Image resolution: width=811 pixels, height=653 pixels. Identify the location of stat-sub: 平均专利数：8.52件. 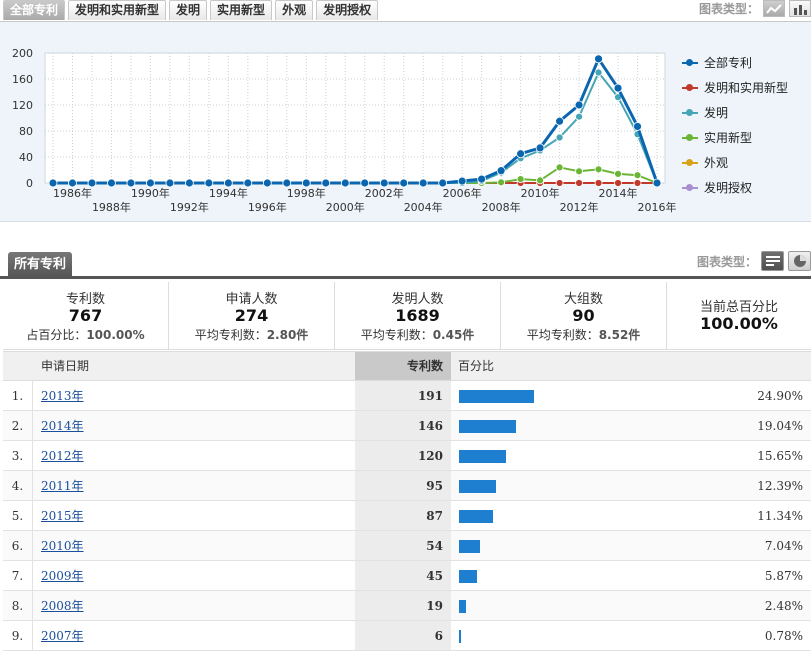
(583, 334).